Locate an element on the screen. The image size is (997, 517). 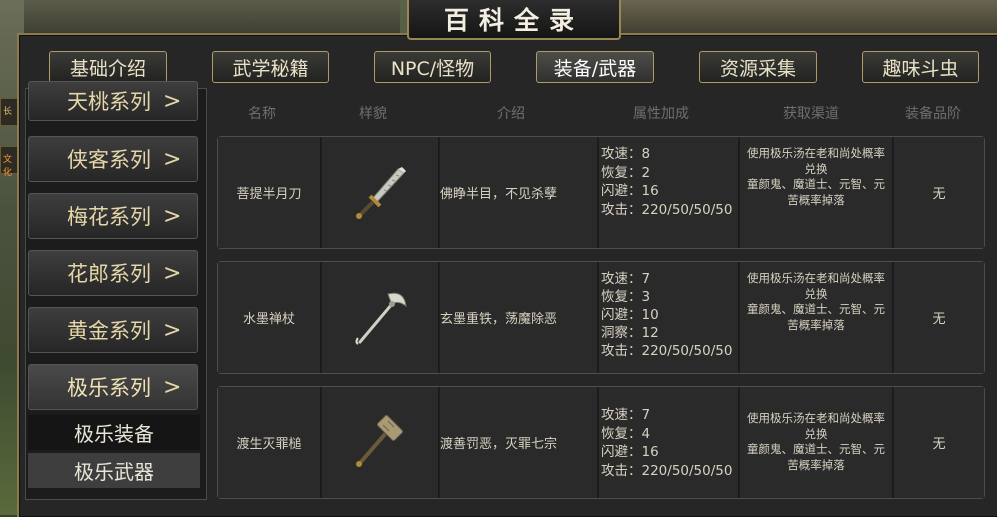
attr-line: 攻速：8 is located at coordinates (626, 154).